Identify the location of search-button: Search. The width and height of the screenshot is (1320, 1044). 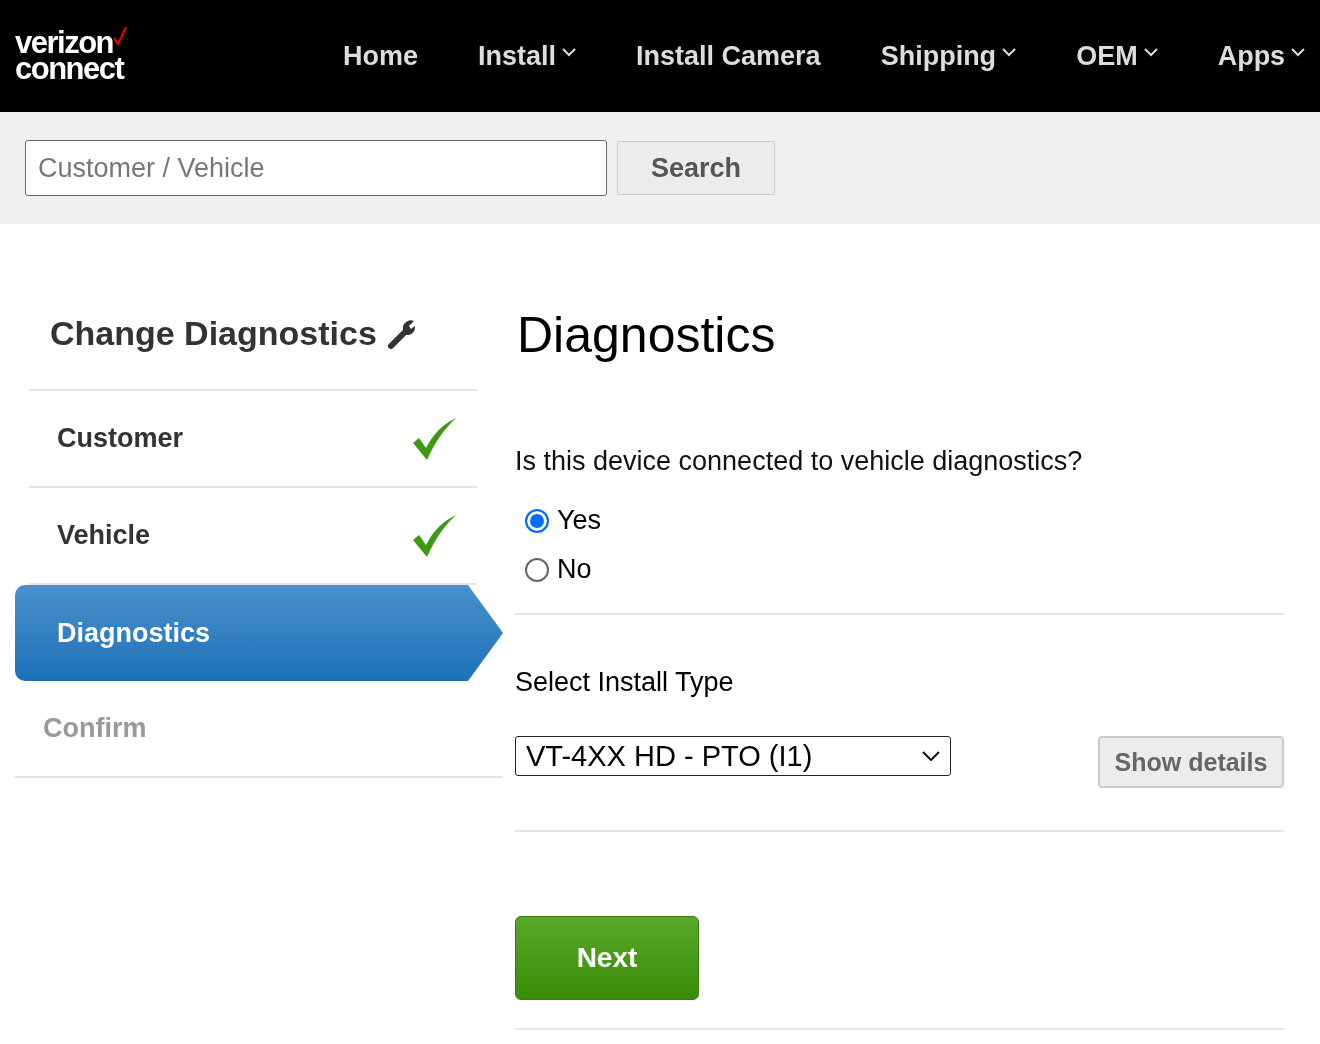
(696, 168).